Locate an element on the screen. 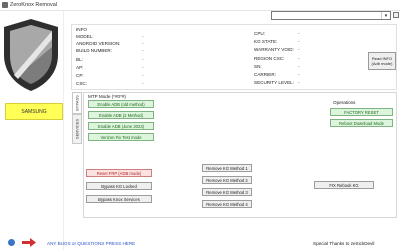 Image resolution: width=400 pixels, height=250 pixels. mtp-section-label: MTP Mode (*#0*#) is located at coordinates (107, 96).